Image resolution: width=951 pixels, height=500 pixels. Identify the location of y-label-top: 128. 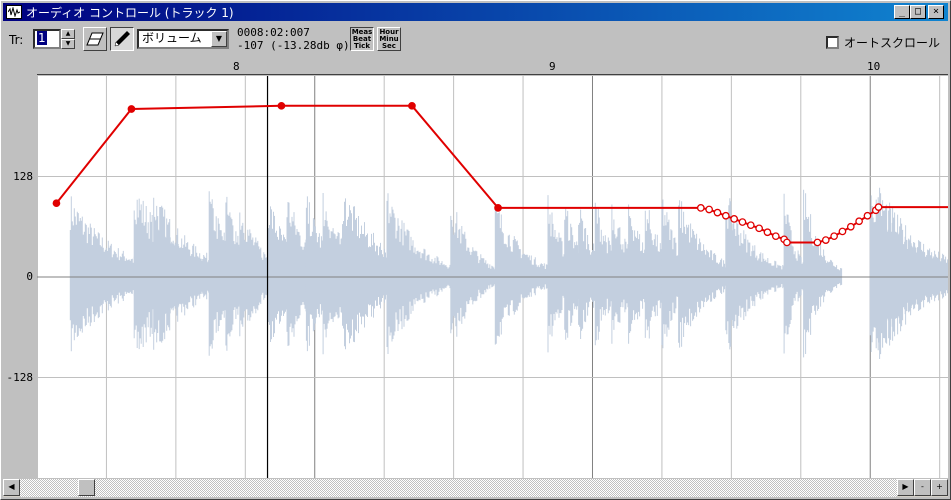
(23, 176).